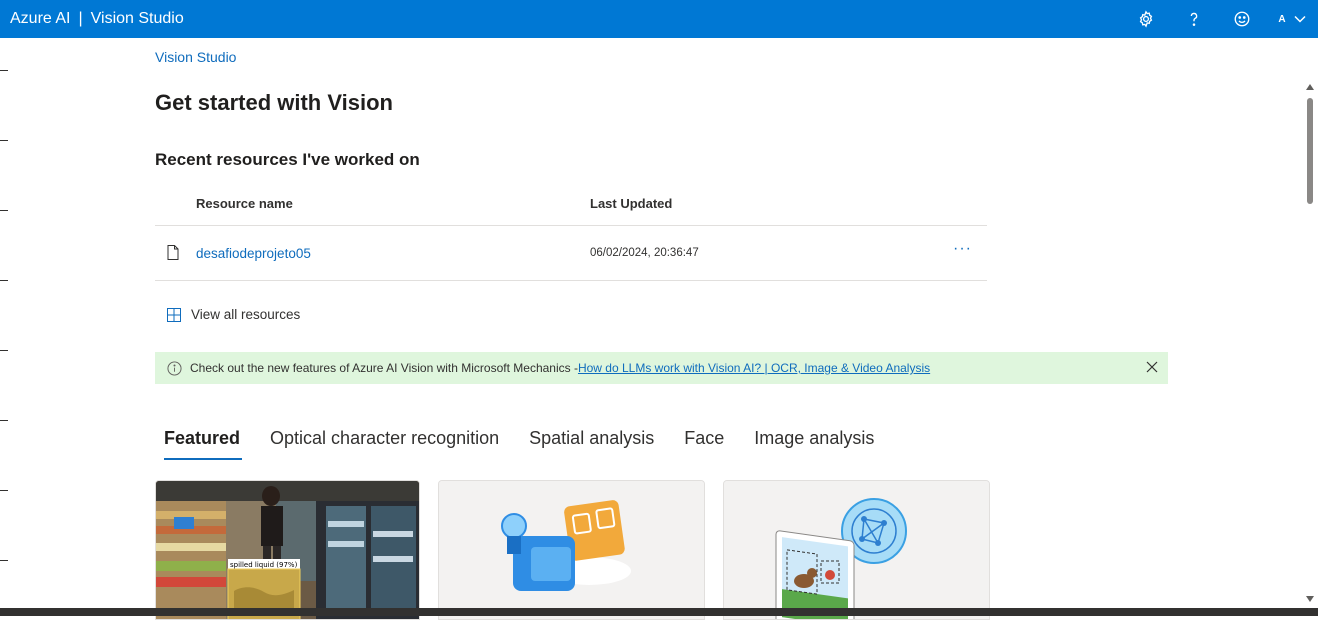  I want to click on chevron-down-icon, so click(1300, 19).